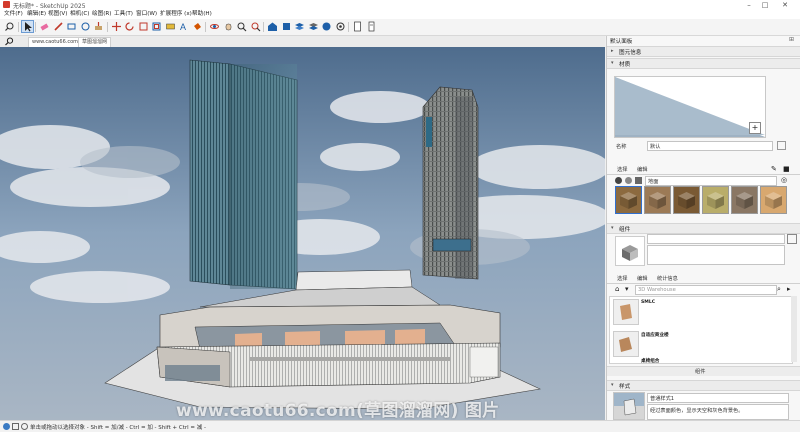 The image size is (800, 432). Describe the element at coordinates (123, 14) in the screenshot. I see `menu-tools: 工具(T)` at that location.